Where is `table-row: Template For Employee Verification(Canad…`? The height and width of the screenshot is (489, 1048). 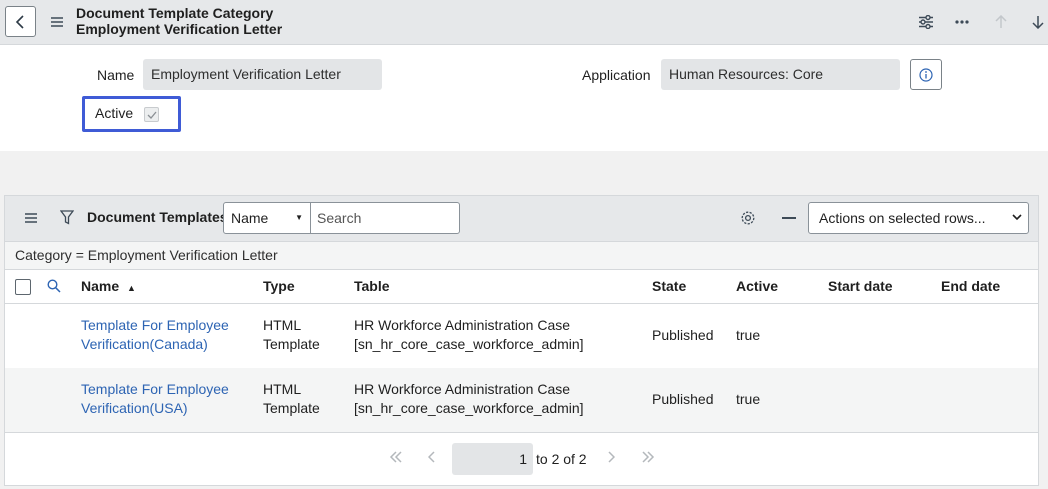
table-row: Template For Employee Verification(Canad… is located at coordinates (521, 336).